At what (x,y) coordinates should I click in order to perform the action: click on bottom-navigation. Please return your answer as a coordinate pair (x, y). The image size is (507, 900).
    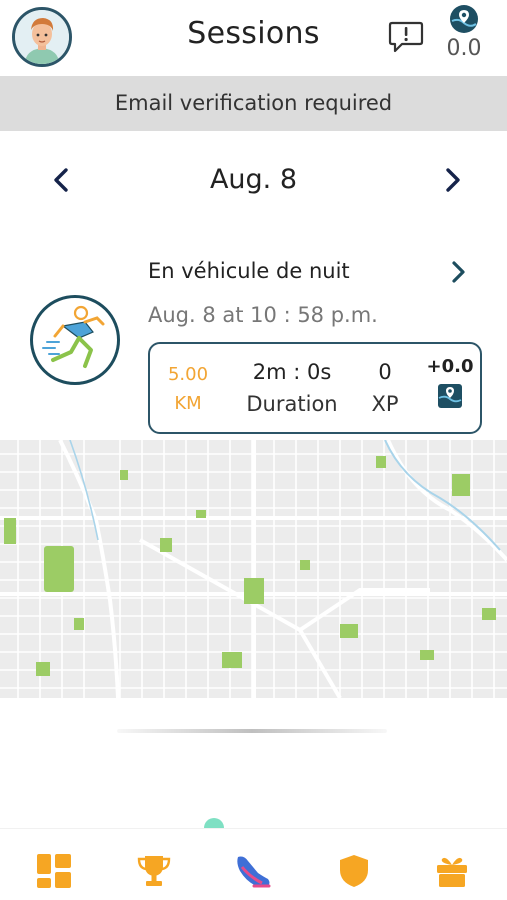
    Looking at the image, I should click on (253, 864).